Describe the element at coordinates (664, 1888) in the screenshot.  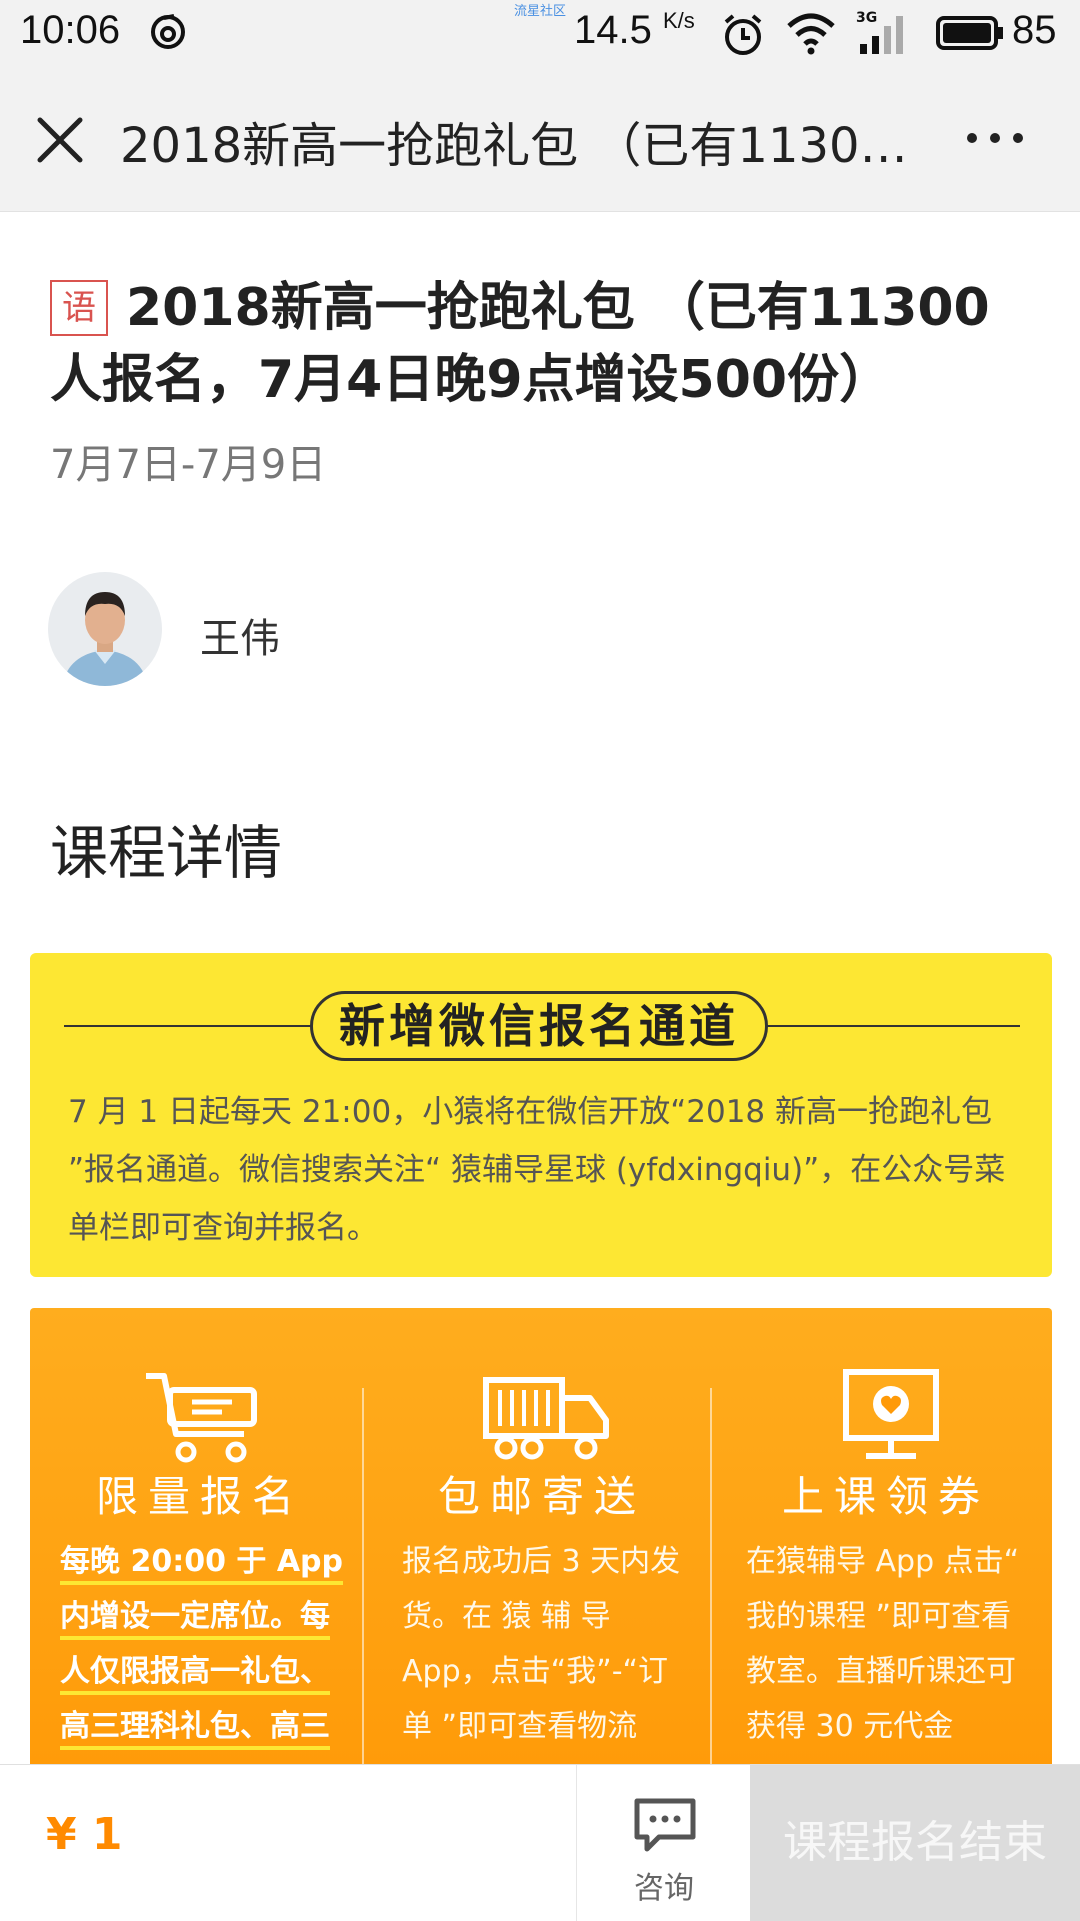
I see `consult-label: 咨询` at that location.